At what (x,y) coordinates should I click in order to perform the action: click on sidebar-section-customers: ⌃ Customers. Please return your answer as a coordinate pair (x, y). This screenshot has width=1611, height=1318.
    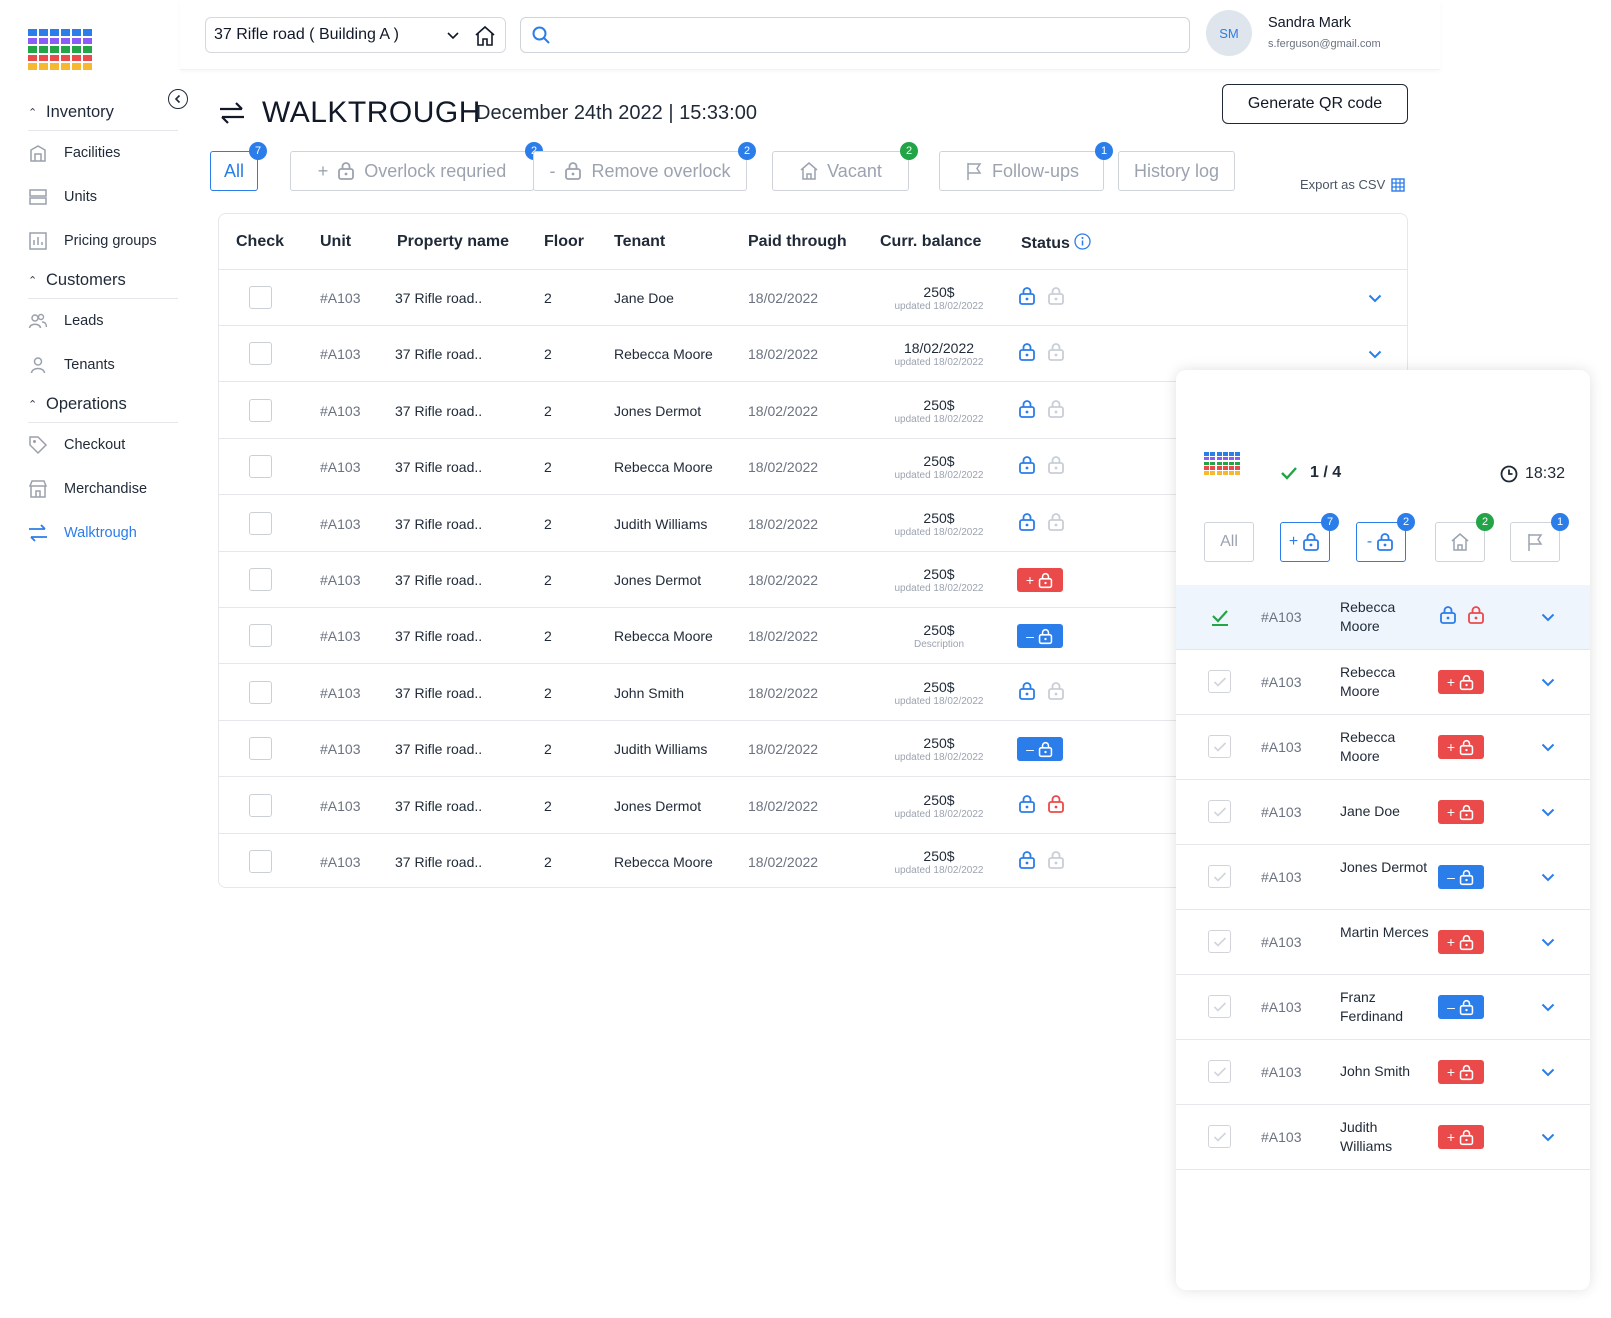
    Looking at the image, I should click on (103, 281).